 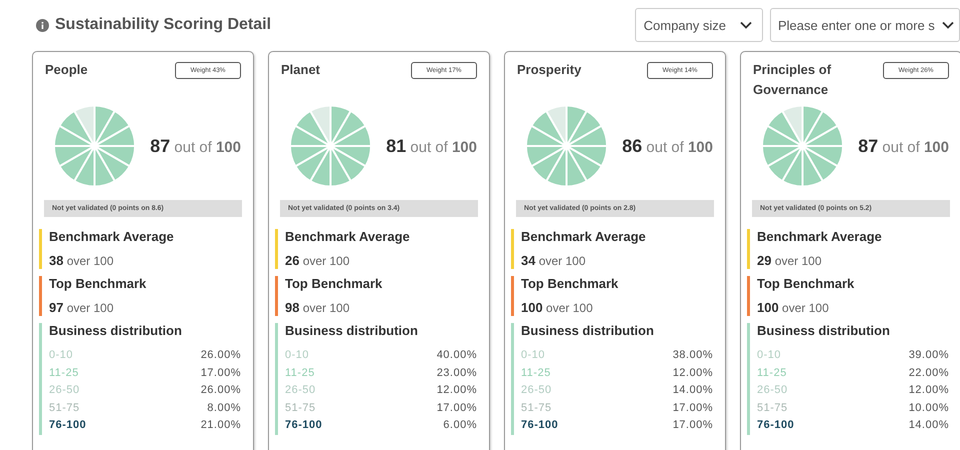 I want to click on benchmark-value: 98 over 100, so click(x=318, y=308).